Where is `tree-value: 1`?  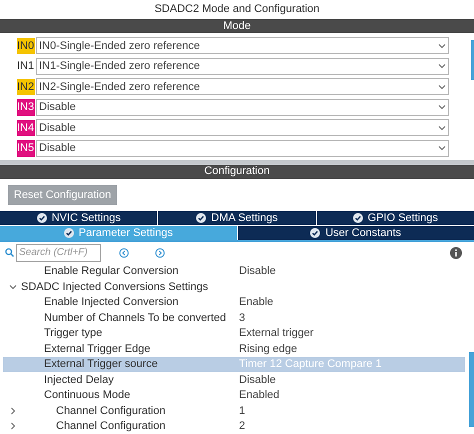 tree-value: 1 is located at coordinates (242, 411).